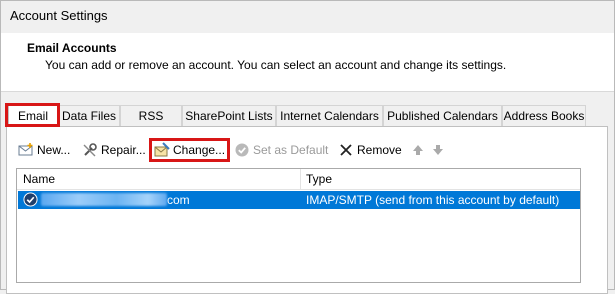 Image resolution: width=615 pixels, height=294 pixels. I want to click on move-down-button, so click(439, 150).